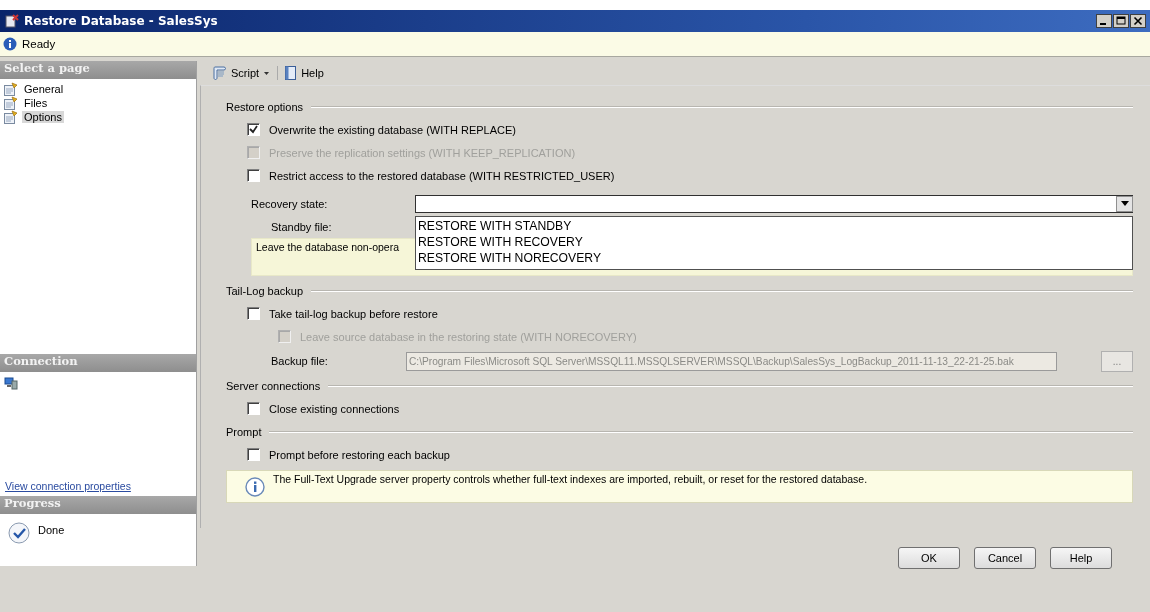 The width and height of the screenshot is (1150, 612). I want to click on computer-icon, so click(11, 383).